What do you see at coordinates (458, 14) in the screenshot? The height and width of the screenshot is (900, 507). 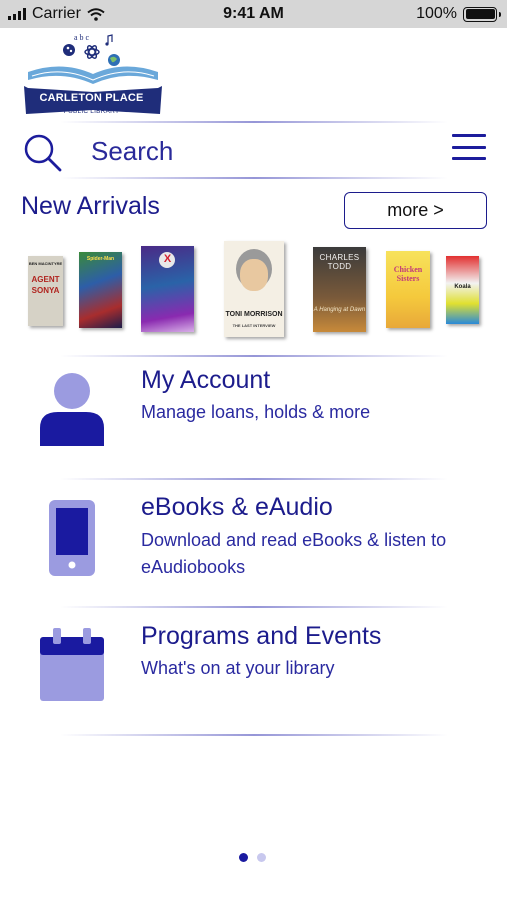 I see `status-right: 100%` at bounding box center [458, 14].